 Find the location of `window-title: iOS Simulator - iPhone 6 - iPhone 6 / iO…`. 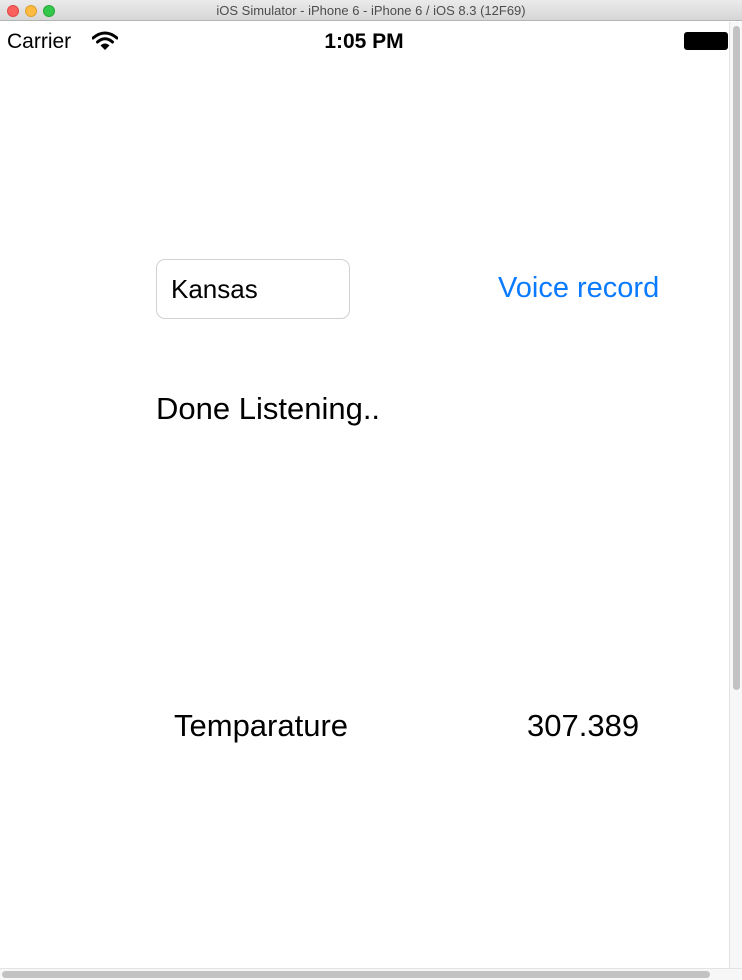

window-title: iOS Simulator - iPhone 6 - iPhone 6 / iO… is located at coordinates (371, 10).